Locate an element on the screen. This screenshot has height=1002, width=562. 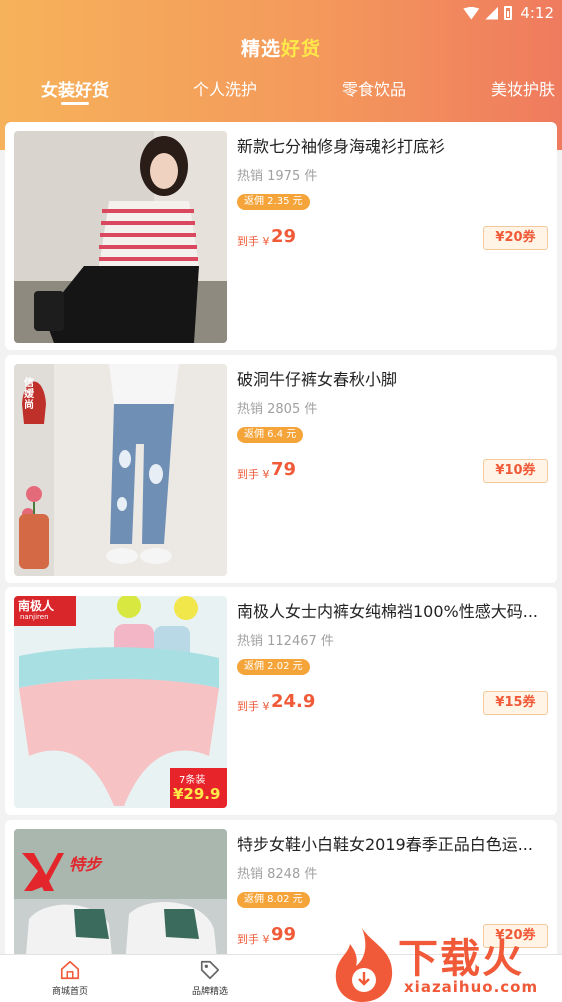
active-tab-indicator is located at coordinates (75, 103).